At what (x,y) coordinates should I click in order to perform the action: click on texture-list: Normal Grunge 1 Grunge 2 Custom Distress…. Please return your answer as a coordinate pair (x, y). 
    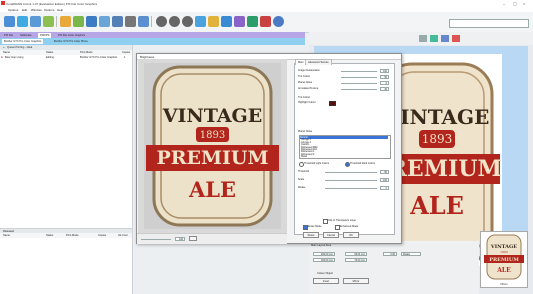
    Looking at the image, I should click on (345, 147).